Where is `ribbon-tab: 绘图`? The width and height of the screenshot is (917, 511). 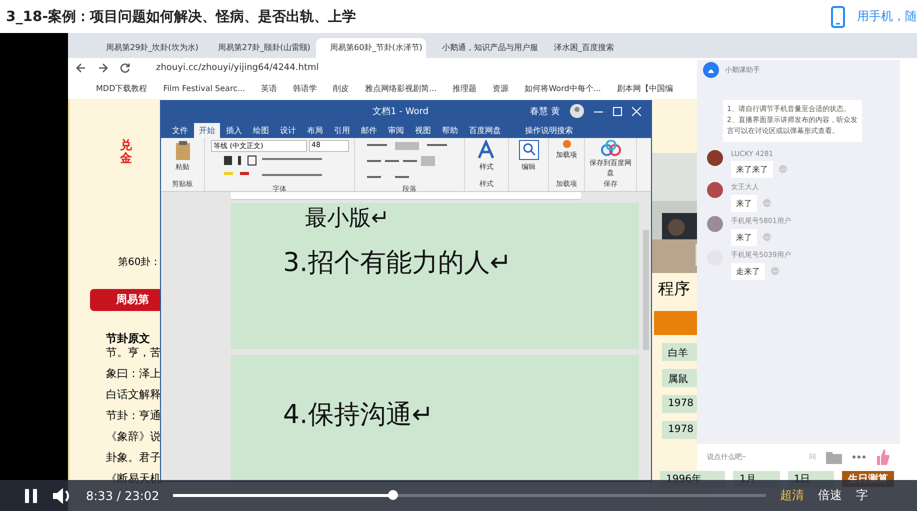
ribbon-tab: 绘图 is located at coordinates (261, 130).